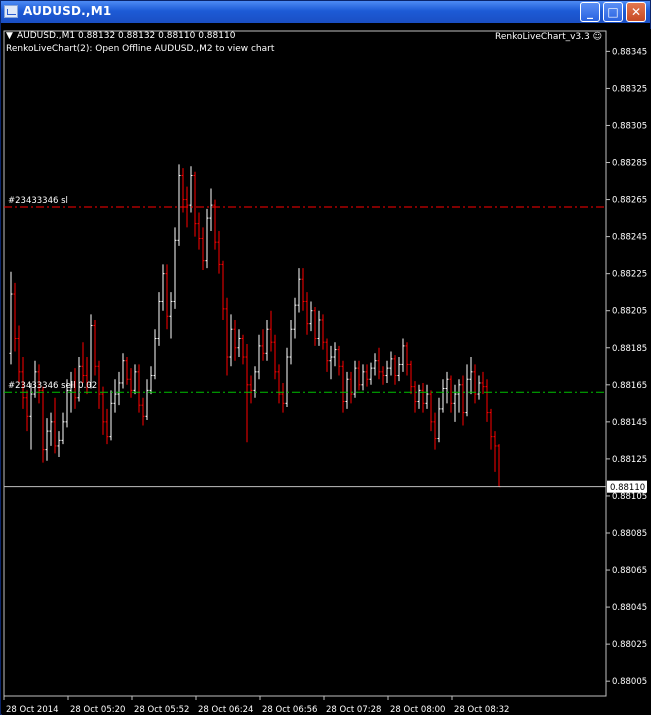 Image resolution: width=651 pixels, height=715 pixels. Describe the element at coordinates (353, 710) in the screenshot. I see `x-tick-label: 28 Oct 07:28` at that location.